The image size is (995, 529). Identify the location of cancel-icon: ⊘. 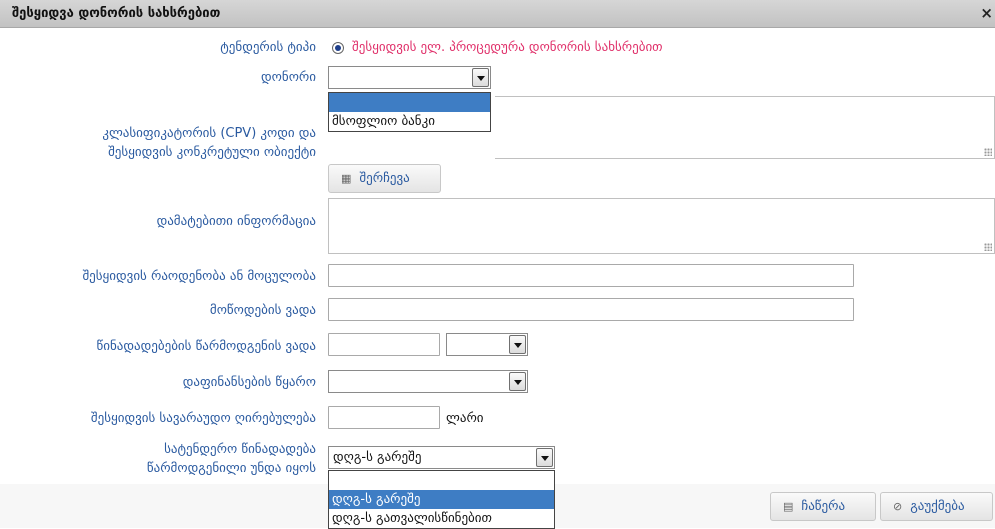
(898, 506).